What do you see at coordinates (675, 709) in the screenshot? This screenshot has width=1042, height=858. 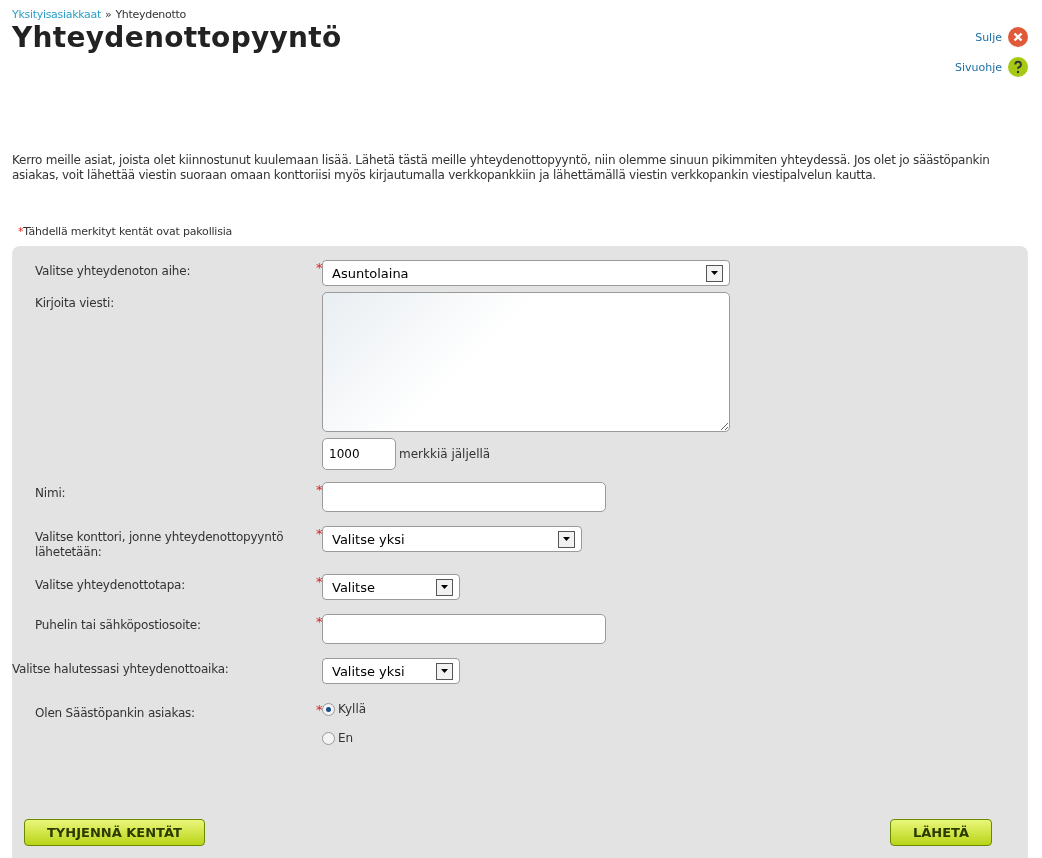 I see `radio-option: Kyllä` at bounding box center [675, 709].